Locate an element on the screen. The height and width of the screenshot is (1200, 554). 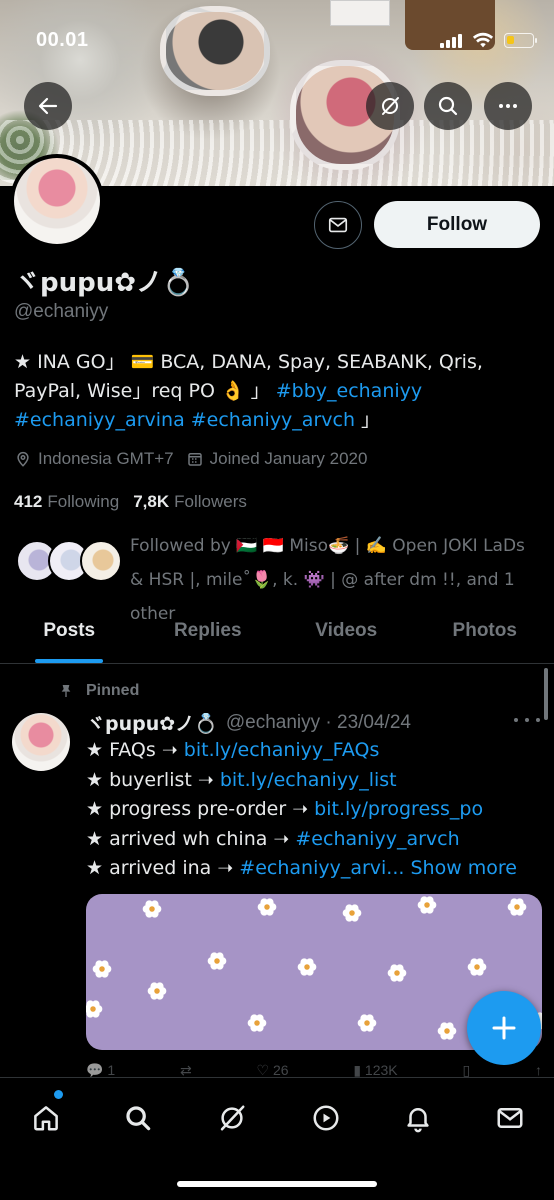
followers-count-link: 7,8K Followers is located at coordinates (190, 502).